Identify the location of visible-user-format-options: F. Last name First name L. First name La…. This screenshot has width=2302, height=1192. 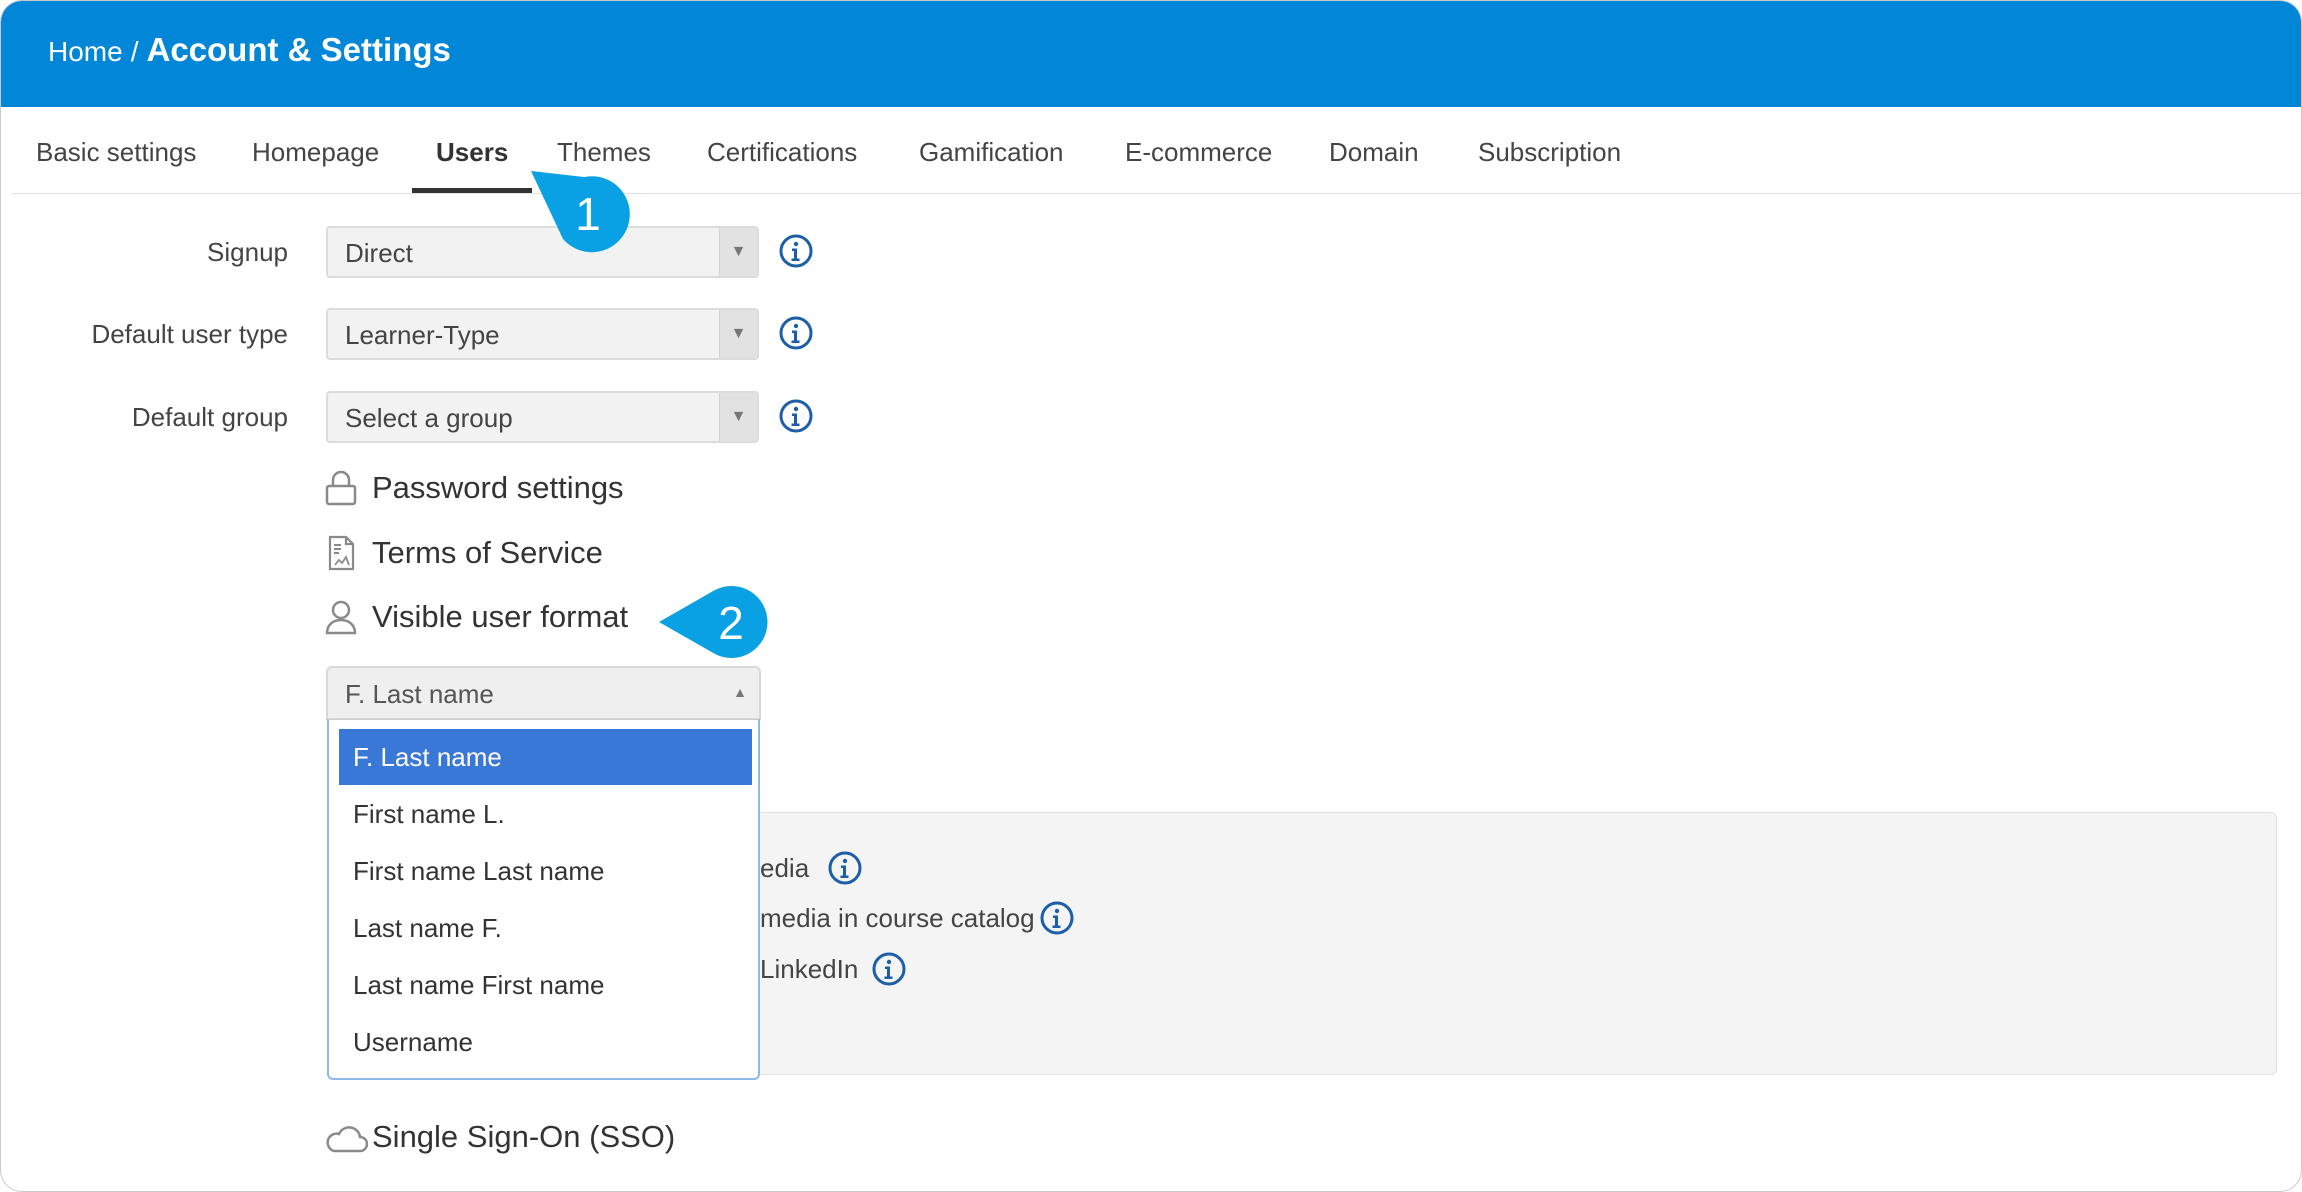
(543, 899).